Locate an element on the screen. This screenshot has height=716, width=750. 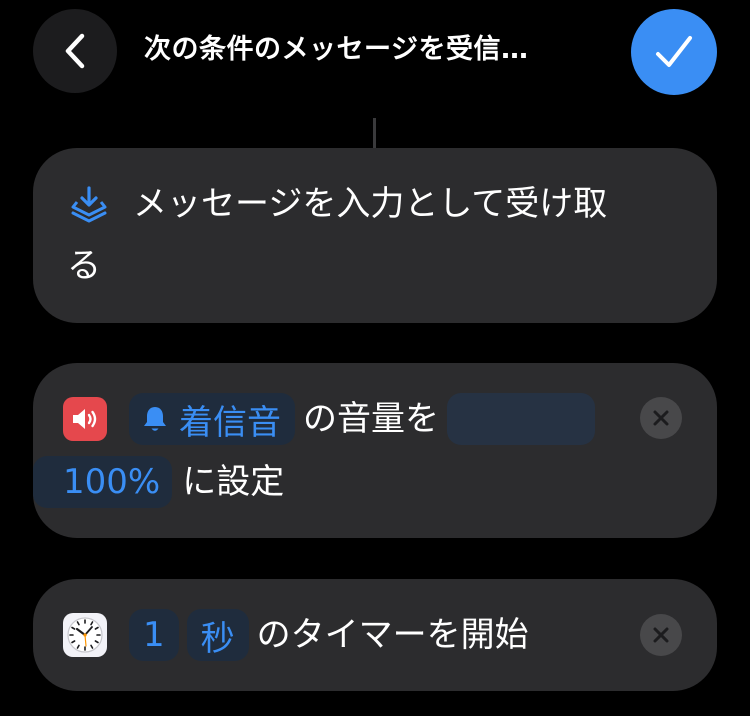
action-start-timer: 1 秒 のタイマーを開始 is located at coordinates (375, 635).